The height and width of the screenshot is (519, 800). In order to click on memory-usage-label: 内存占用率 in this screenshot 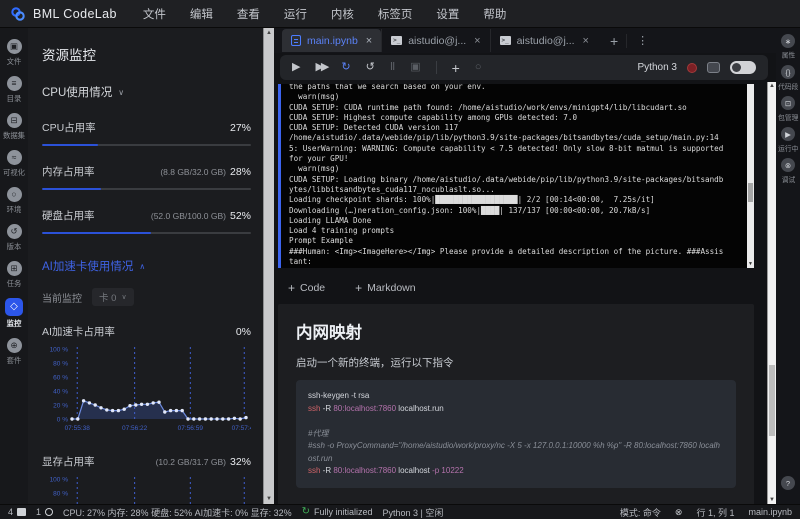, I will do `click(68, 172)`.